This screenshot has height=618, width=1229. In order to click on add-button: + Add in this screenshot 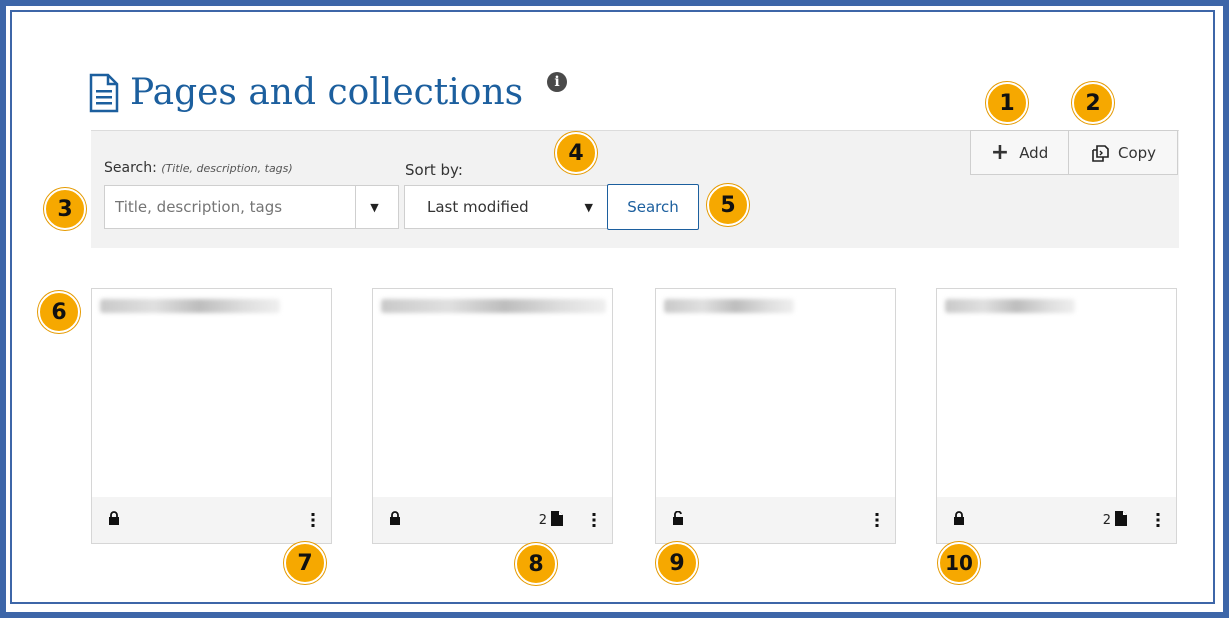, I will do `click(1020, 152)`.